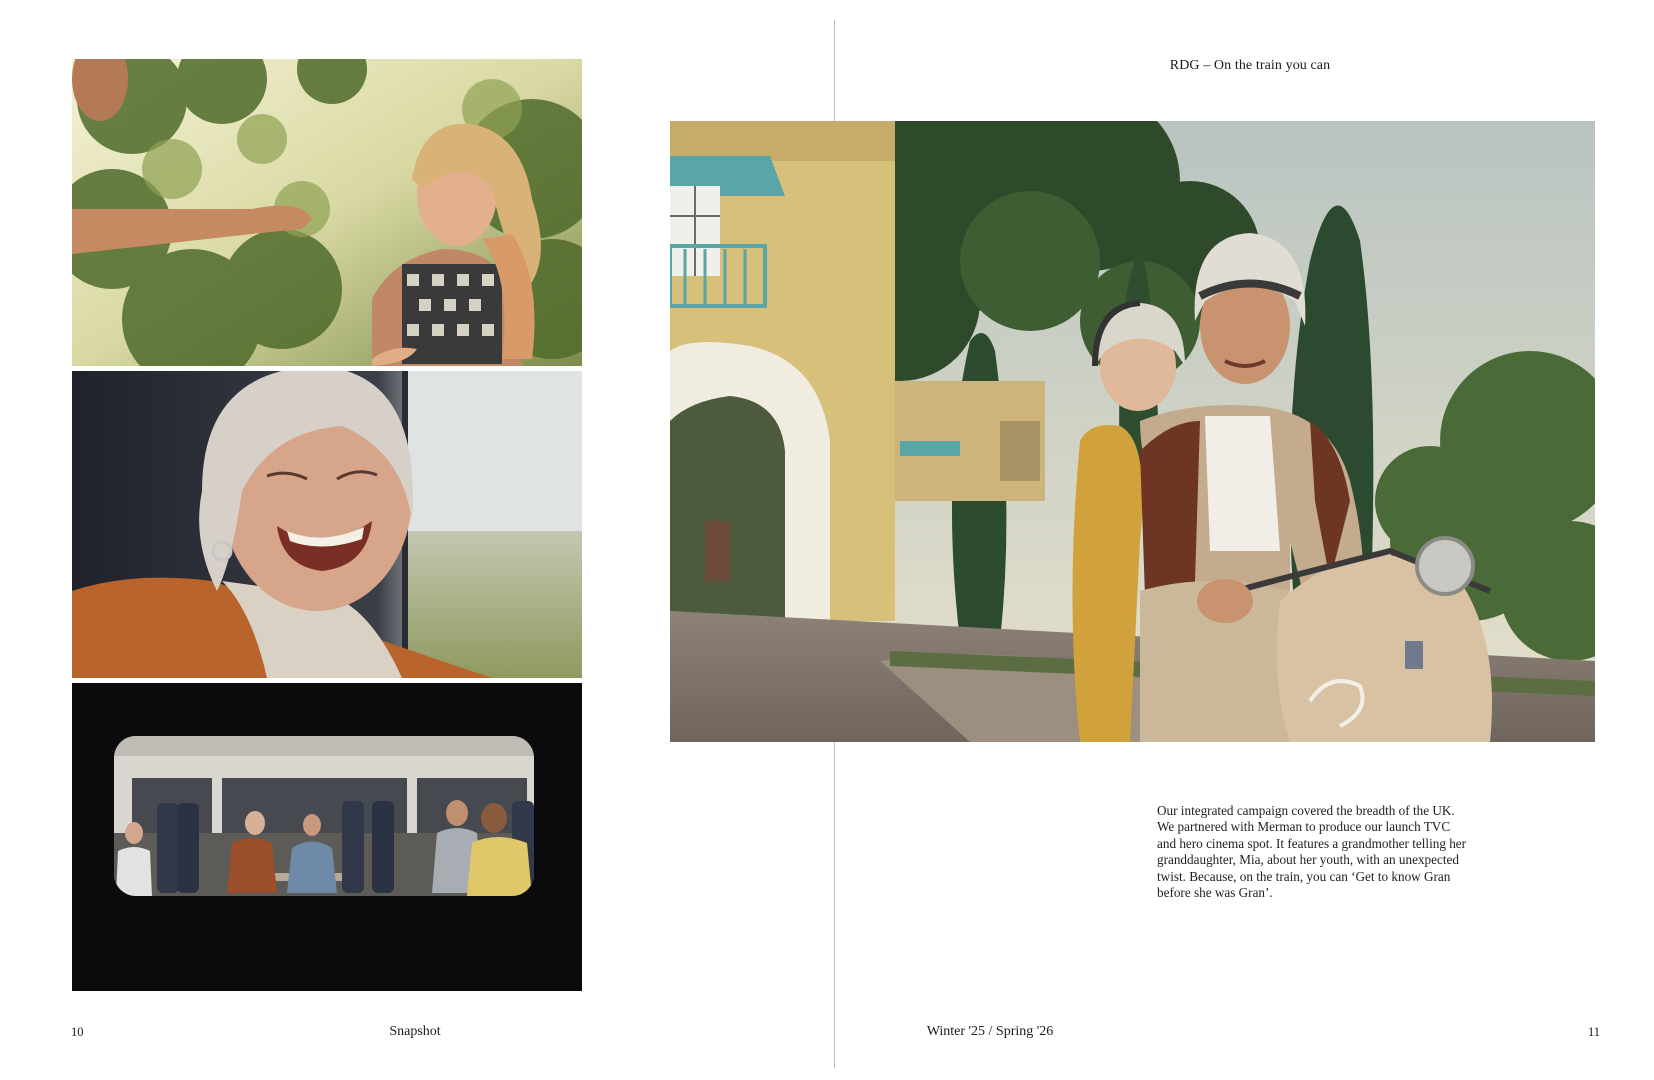 The height and width of the screenshot is (1080, 1654). What do you see at coordinates (1215, 893) in the screenshot?
I see `body-line: before she was Gran’.` at bounding box center [1215, 893].